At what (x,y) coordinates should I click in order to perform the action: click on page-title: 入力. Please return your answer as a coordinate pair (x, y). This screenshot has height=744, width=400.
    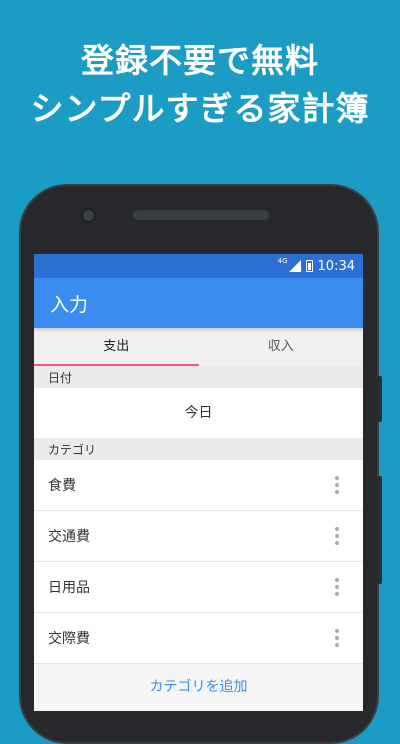
    Looking at the image, I should click on (69, 304).